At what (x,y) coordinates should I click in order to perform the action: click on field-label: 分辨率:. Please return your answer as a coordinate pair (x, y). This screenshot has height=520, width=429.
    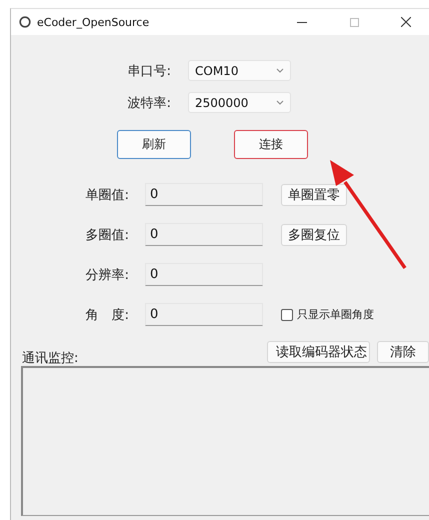
    Looking at the image, I should click on (106, 275).